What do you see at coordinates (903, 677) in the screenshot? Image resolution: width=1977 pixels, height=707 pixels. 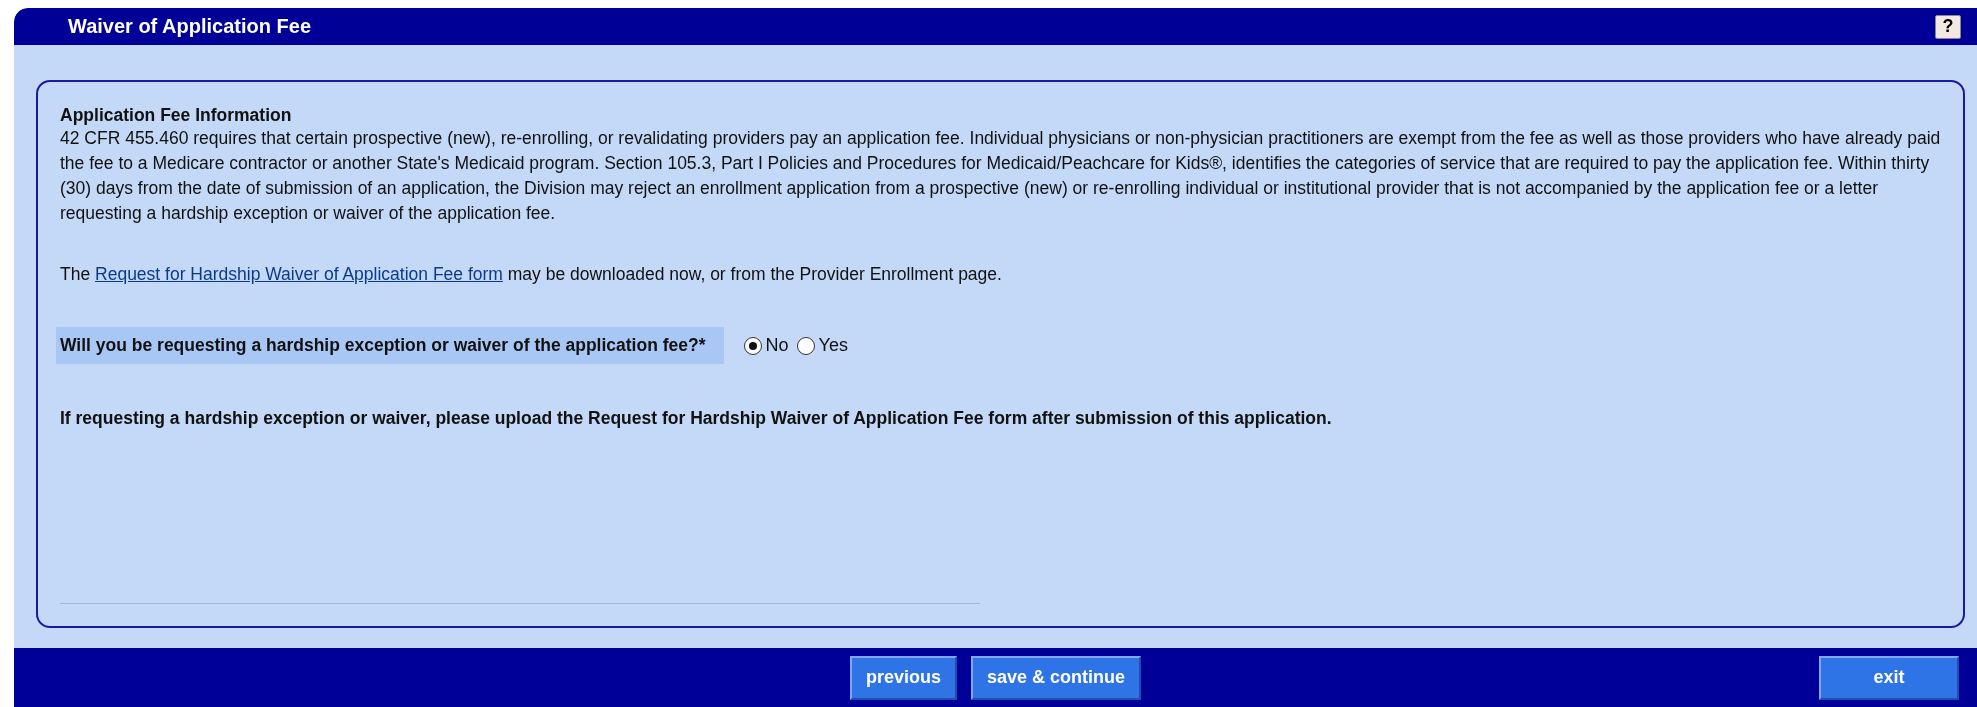 I see `previous-button: previous` at bounding box center [903, 677].